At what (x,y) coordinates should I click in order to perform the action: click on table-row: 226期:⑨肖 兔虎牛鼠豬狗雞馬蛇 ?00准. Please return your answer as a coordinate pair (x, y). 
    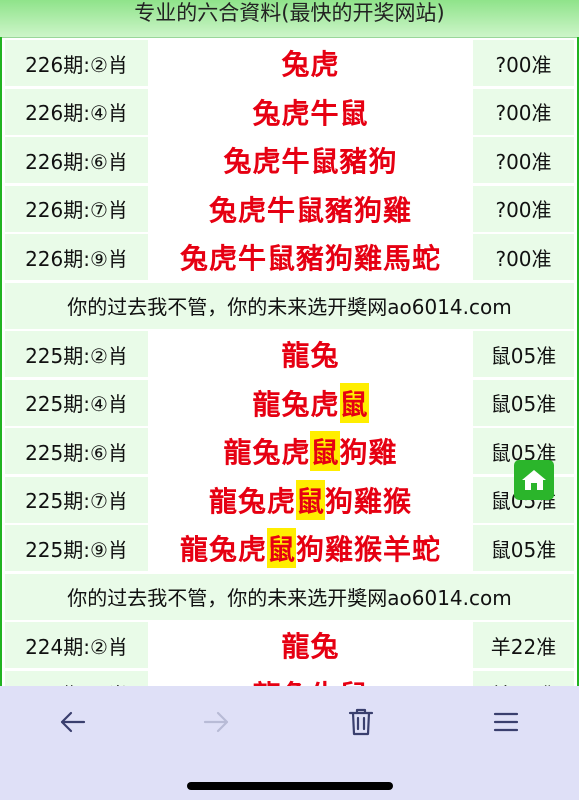
    Looking at the image, I should click on (289, 257).